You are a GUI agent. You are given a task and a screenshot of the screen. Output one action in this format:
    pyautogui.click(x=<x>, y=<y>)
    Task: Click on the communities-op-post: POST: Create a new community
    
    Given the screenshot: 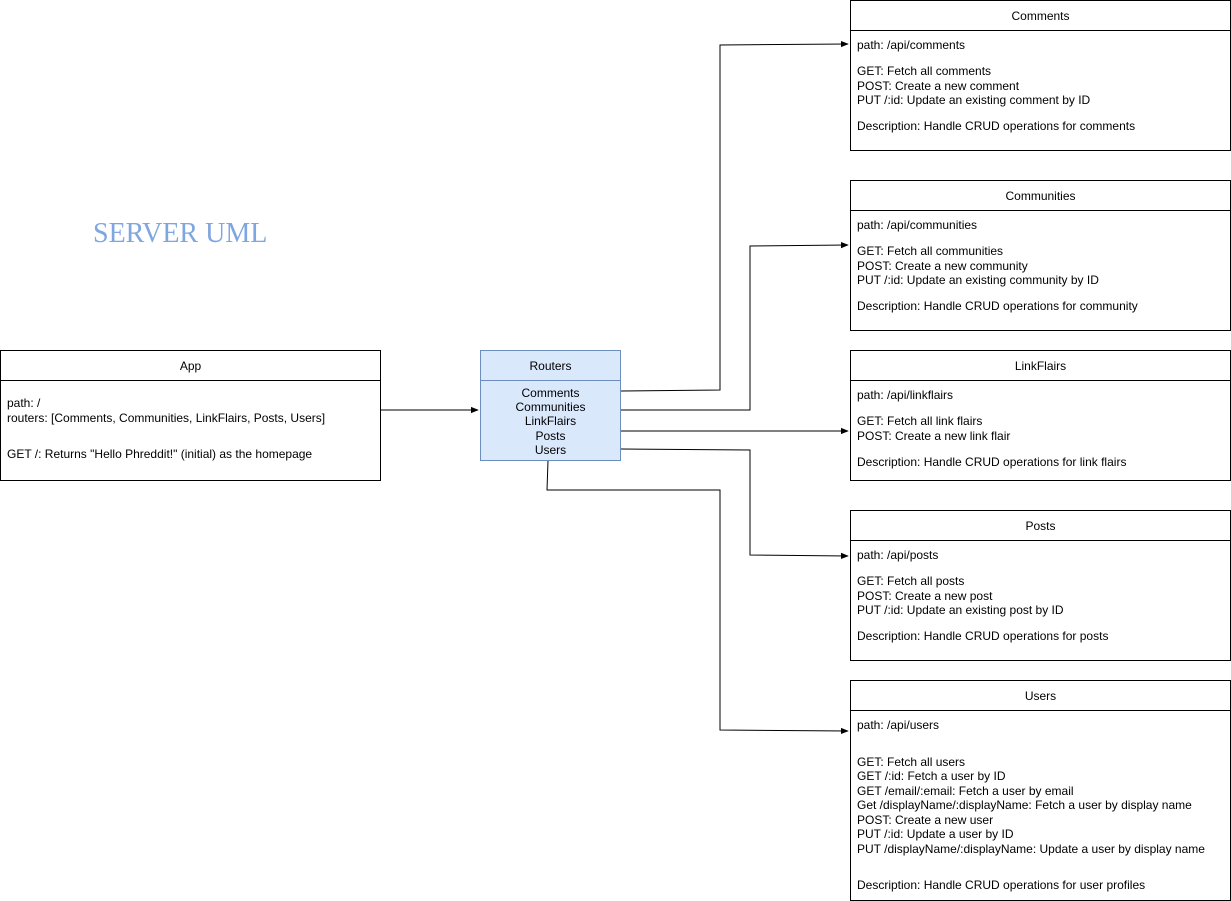 What is the action you would take?
    pyautogui.click(x=942, y=265)
    